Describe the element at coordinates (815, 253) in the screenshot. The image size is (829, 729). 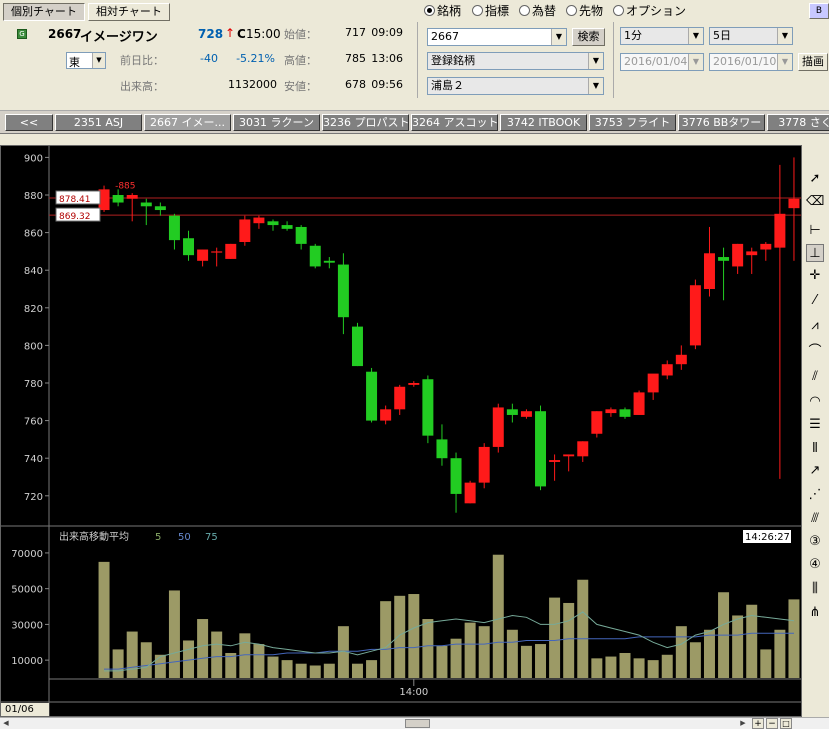
I see `vertical-line-icon: ⊥` at that location.